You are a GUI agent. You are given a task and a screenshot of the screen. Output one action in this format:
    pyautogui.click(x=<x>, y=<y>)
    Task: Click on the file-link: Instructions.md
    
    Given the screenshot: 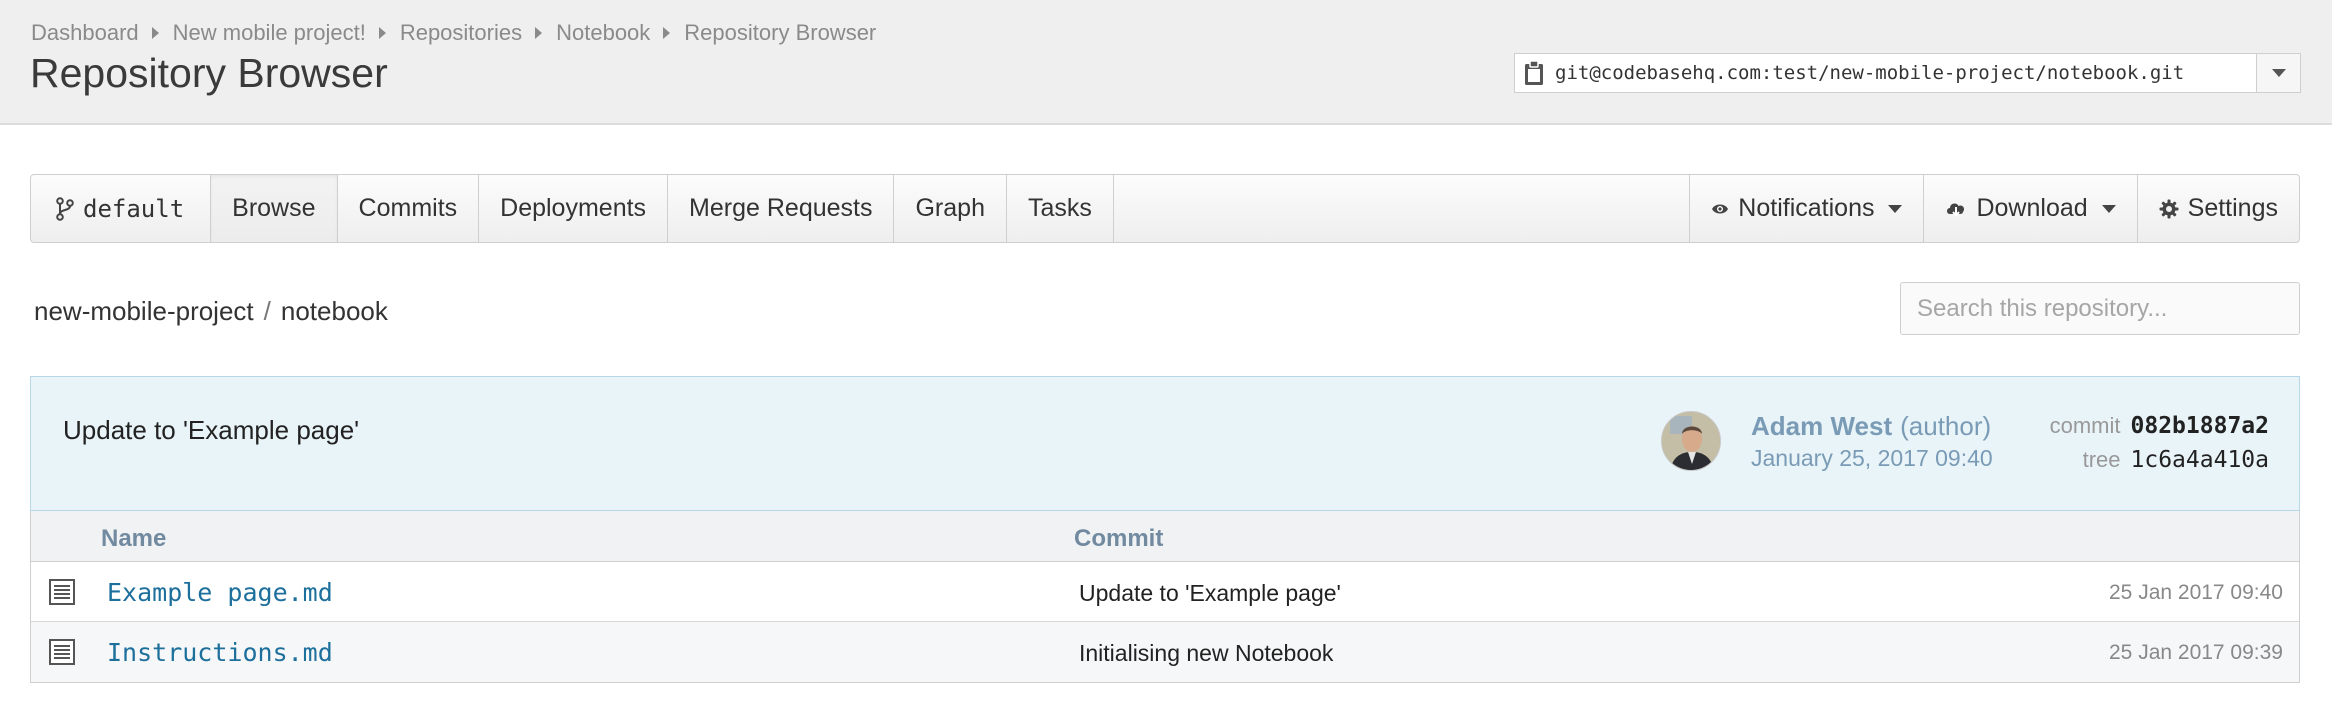 What is the action you would take?
    pyautogui.click(x=220, y=652)
    